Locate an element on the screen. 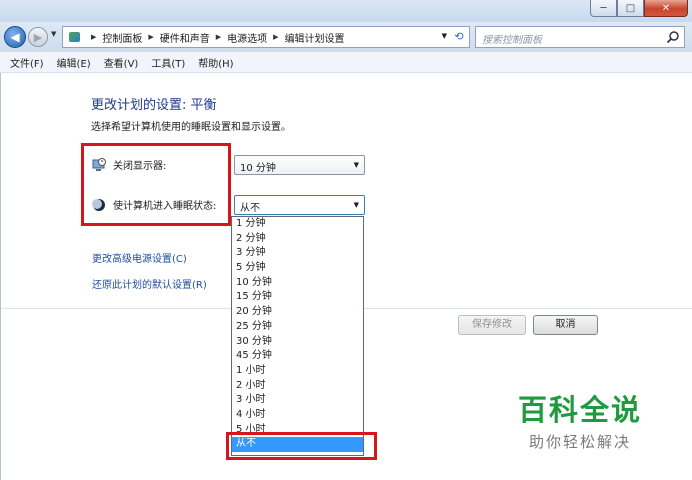  control-panel-icon is located at coordinates (75, 37).